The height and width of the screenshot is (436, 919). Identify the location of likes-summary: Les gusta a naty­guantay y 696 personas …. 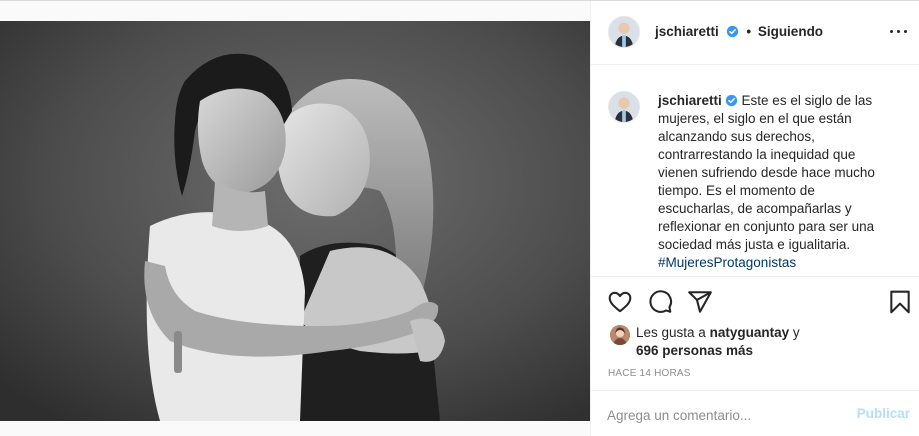
(755, 343).